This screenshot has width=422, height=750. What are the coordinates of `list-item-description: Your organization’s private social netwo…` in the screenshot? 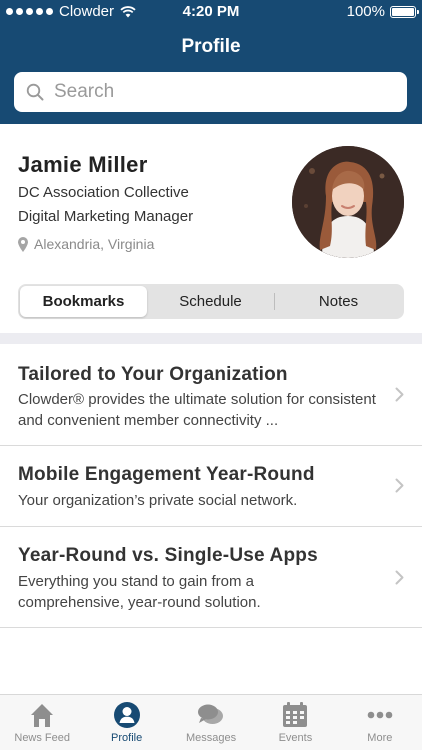 It's located at (158, 500).